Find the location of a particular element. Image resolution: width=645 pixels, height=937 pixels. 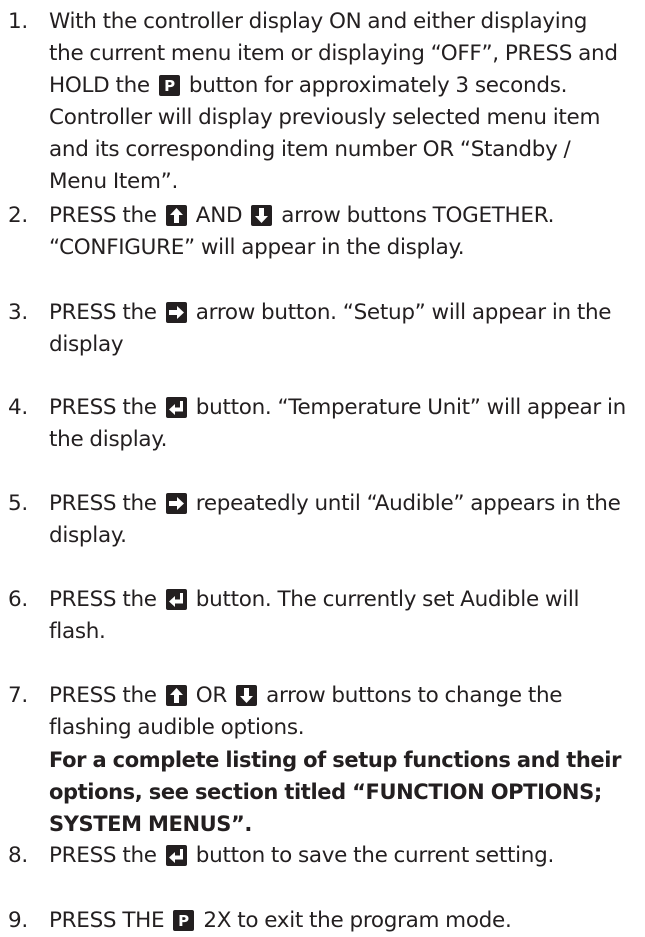

step-text-line: flashing audible options. is located at coordinates (177, 728).